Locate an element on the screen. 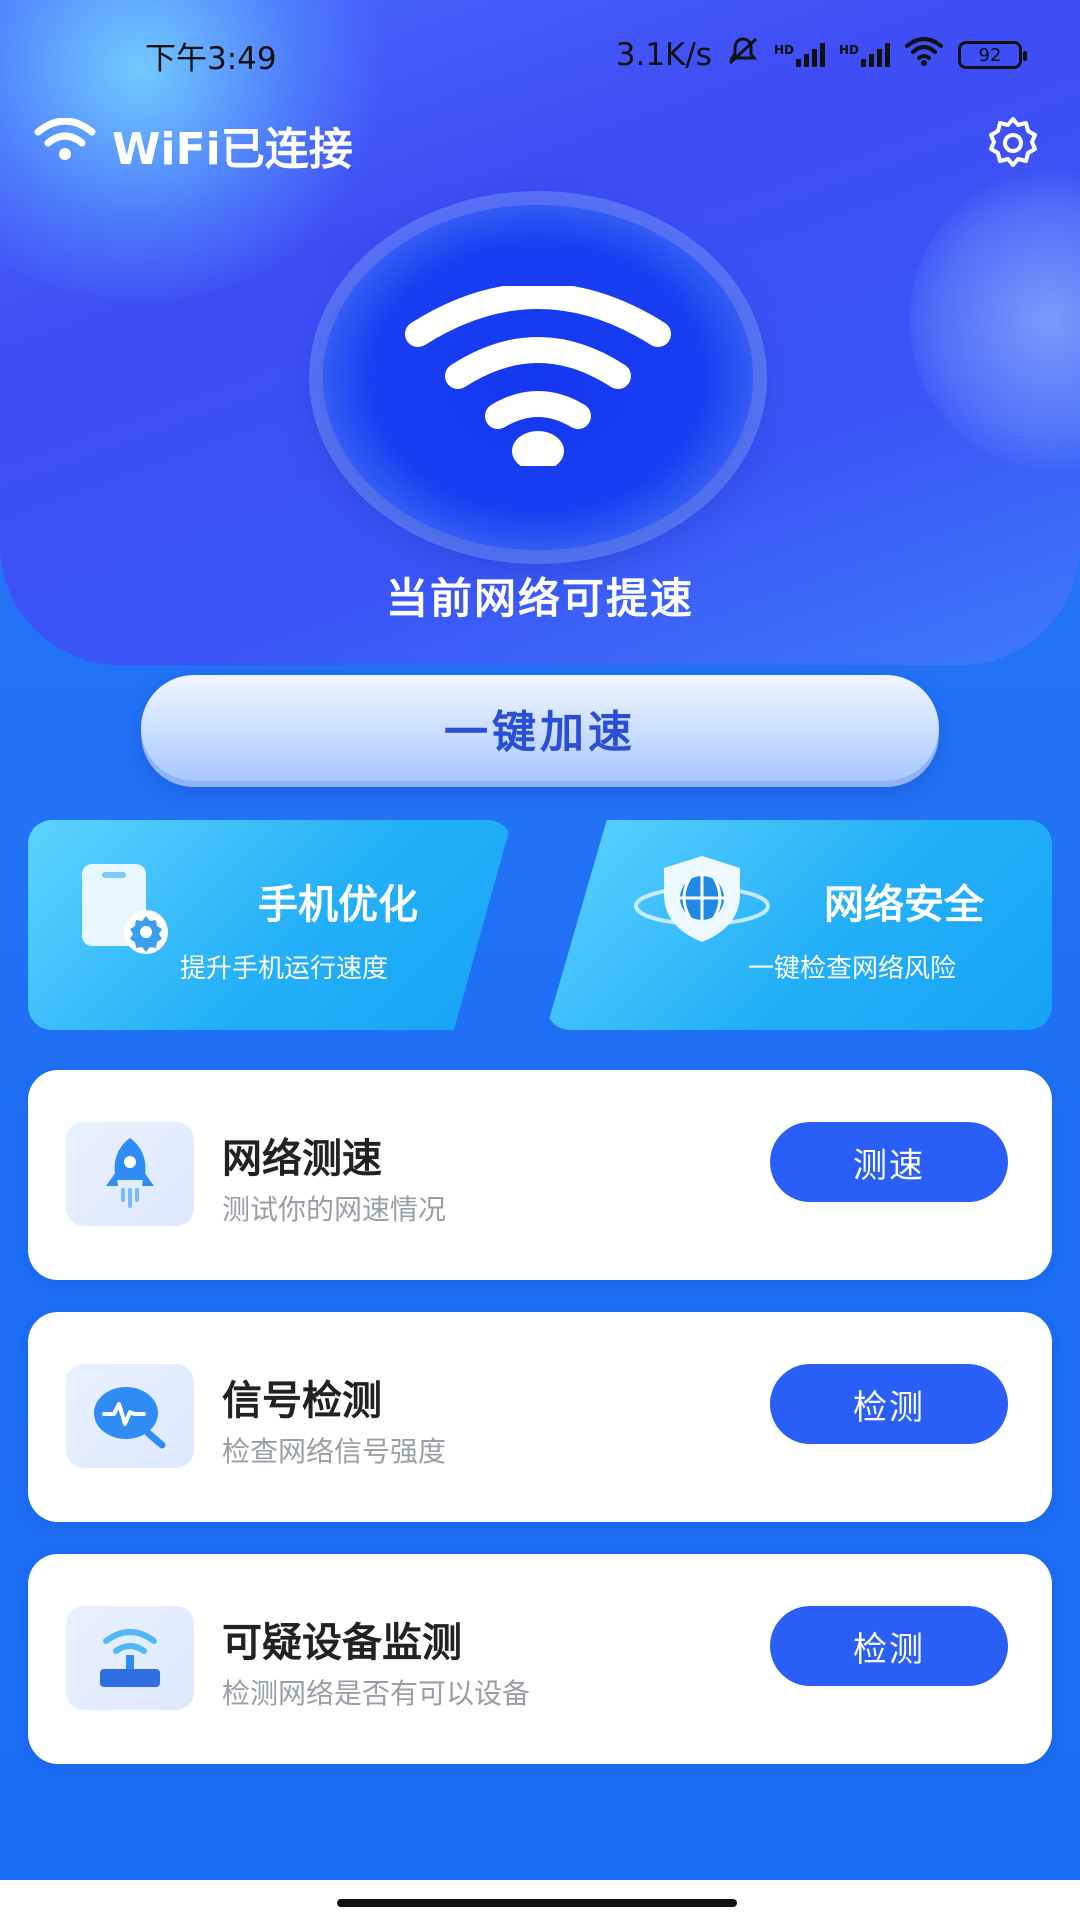 This screenshot has width=1080, height=1920. app-bar: WiFi已连接 is located at coordinates (540, 145).